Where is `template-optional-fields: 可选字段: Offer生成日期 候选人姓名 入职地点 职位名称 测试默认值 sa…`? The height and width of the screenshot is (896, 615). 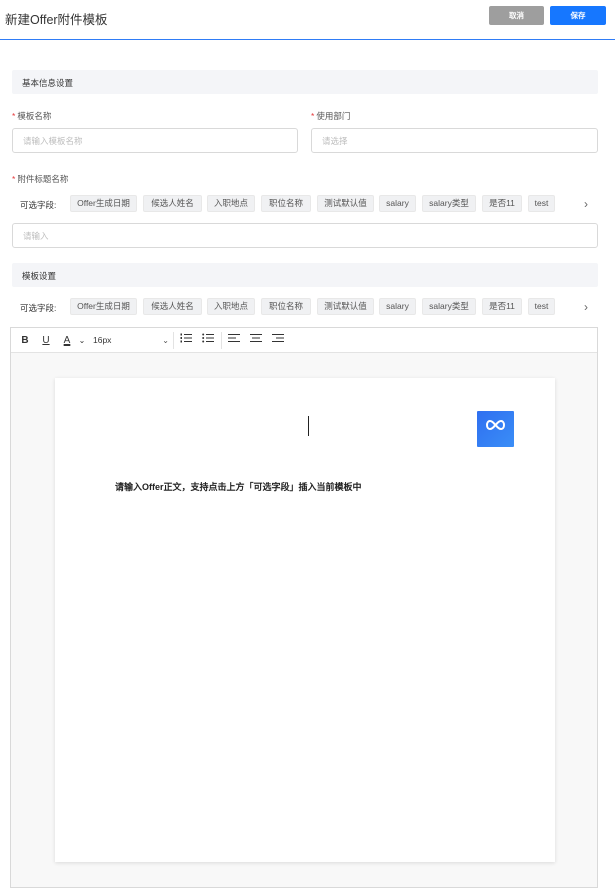 template-optional-fields: 可选字段: Offer生成日期 候选人姓名 入职地点 职位名称 测试默认值 sa… is located at coordinates (305, 307).